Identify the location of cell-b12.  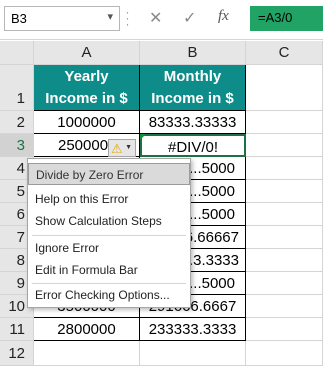
(193, 353).